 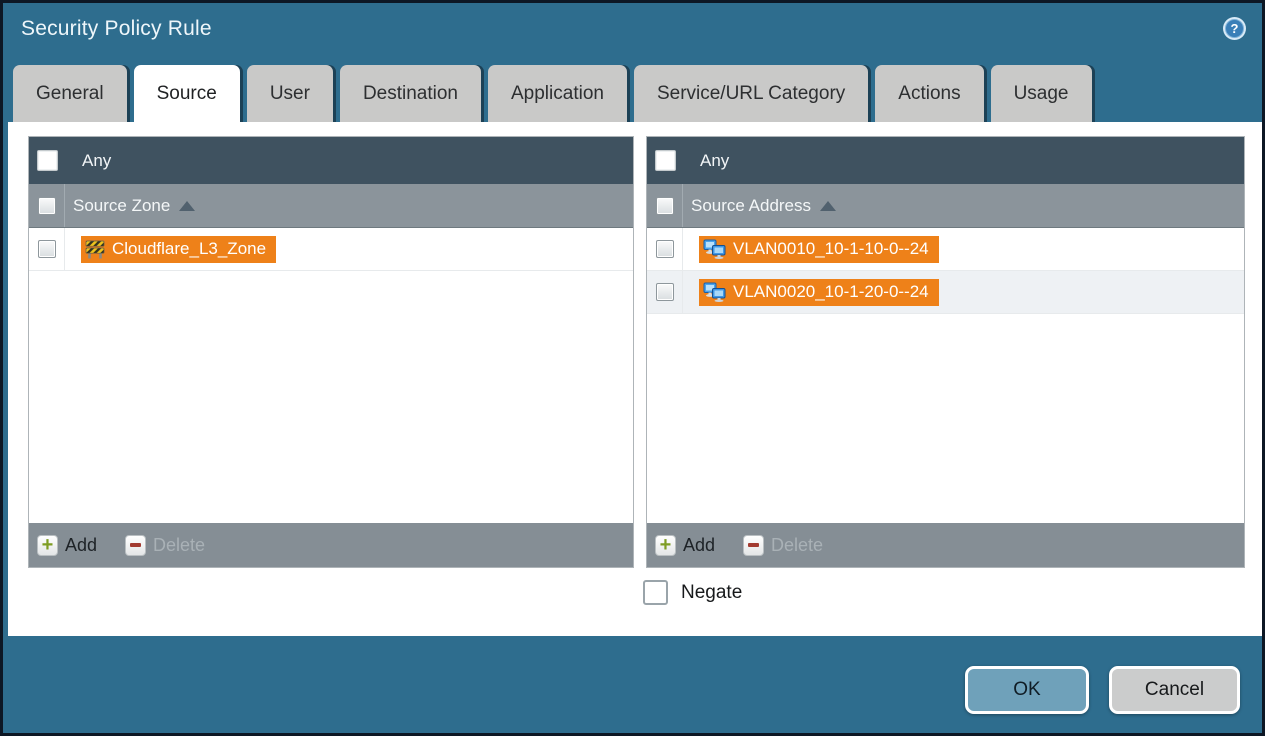 I want to click on negate-label: Negate, so click(x=712, y=592).